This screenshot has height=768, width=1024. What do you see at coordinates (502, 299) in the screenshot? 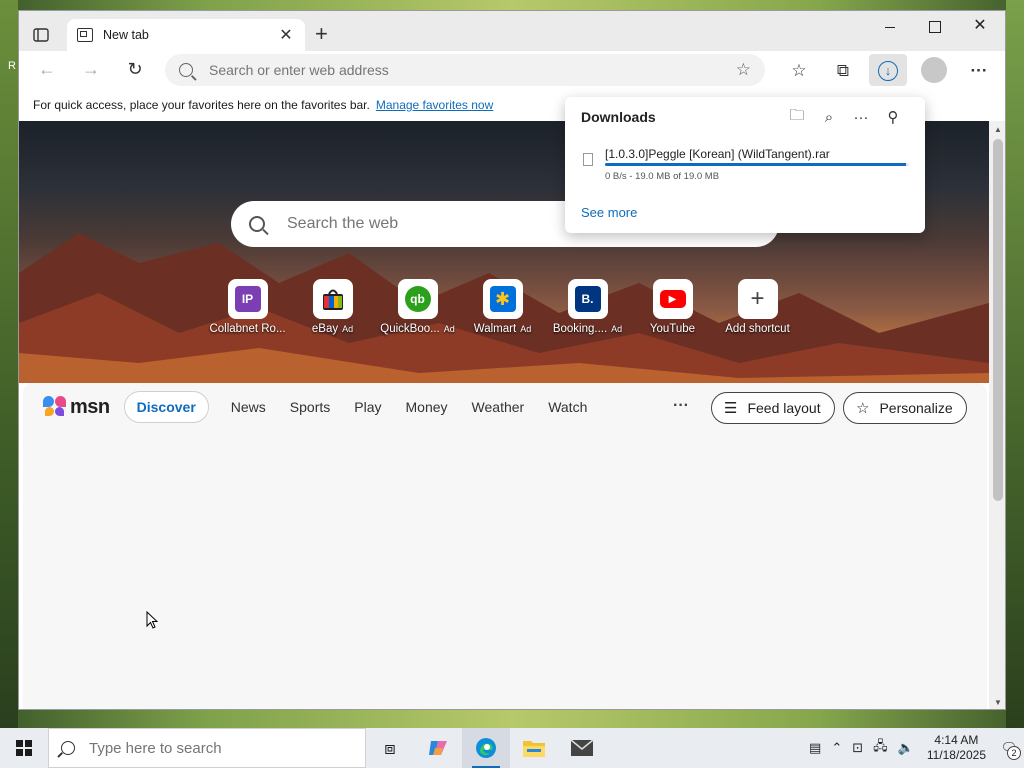
I see `walmart-icon: ✱` at bounding box center [502, 299].